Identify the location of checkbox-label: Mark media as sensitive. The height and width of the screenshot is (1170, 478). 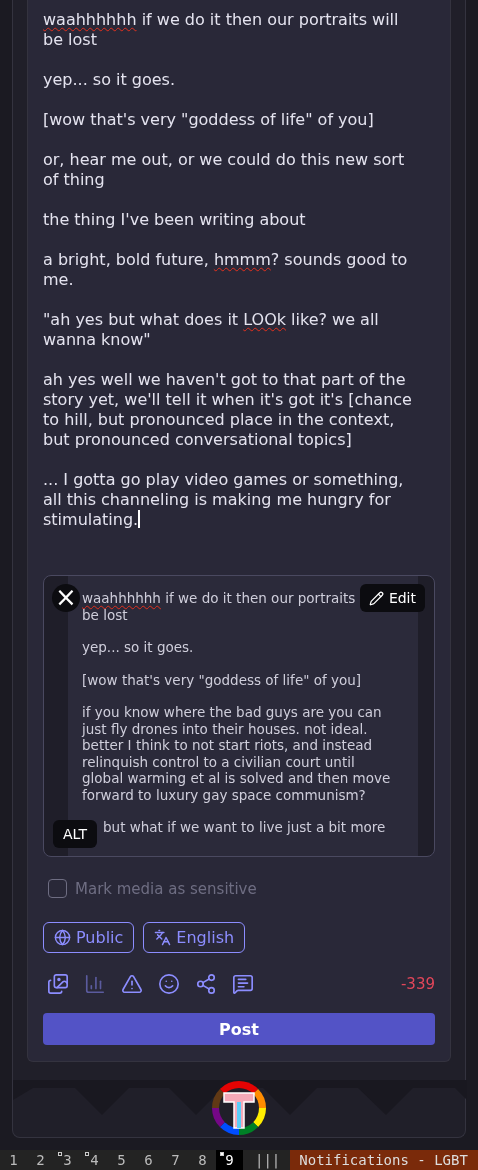
(166, 888).